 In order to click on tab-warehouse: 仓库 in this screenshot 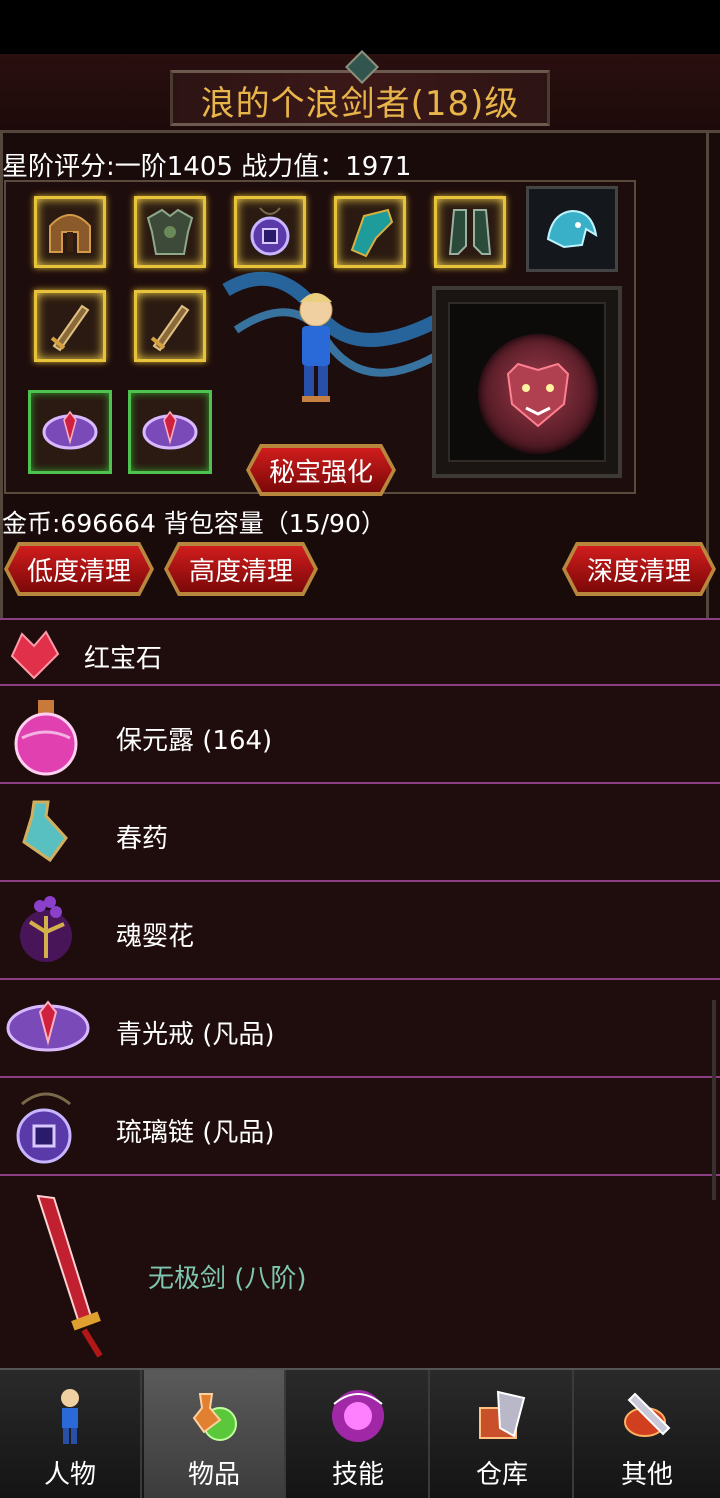, I will do `click(503, 1434)`.